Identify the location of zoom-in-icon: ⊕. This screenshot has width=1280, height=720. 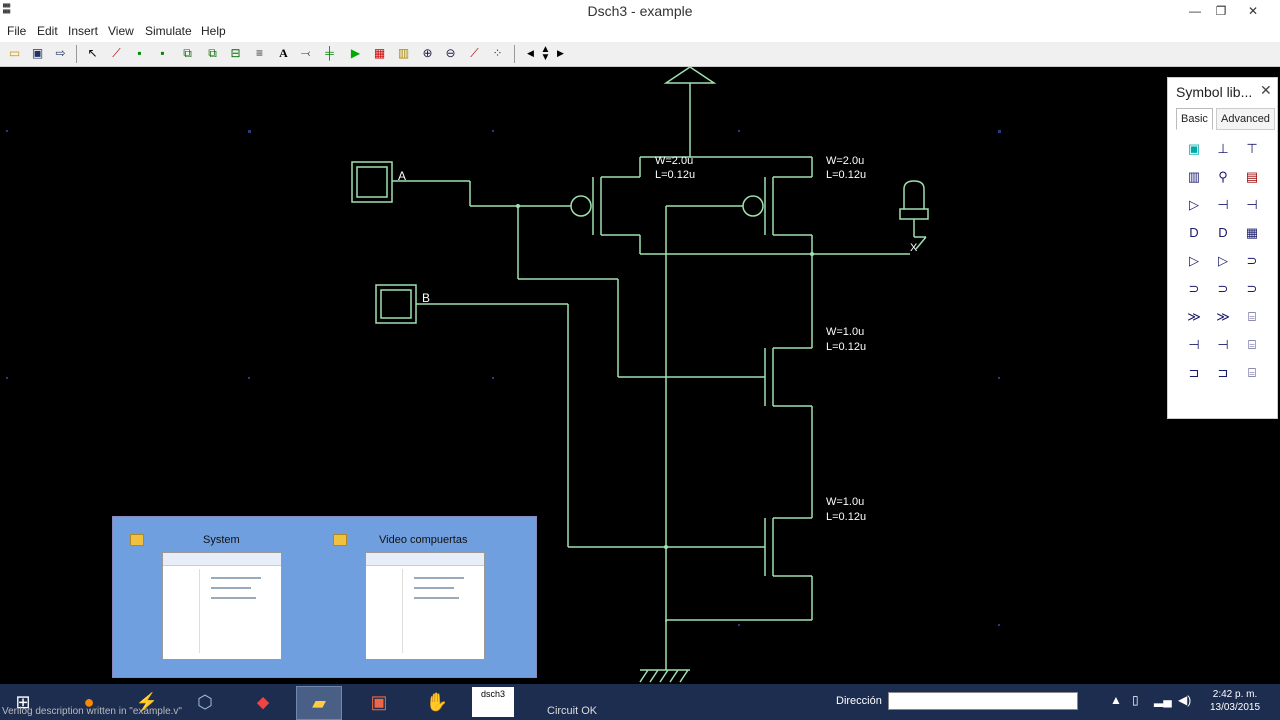
(427, 53).